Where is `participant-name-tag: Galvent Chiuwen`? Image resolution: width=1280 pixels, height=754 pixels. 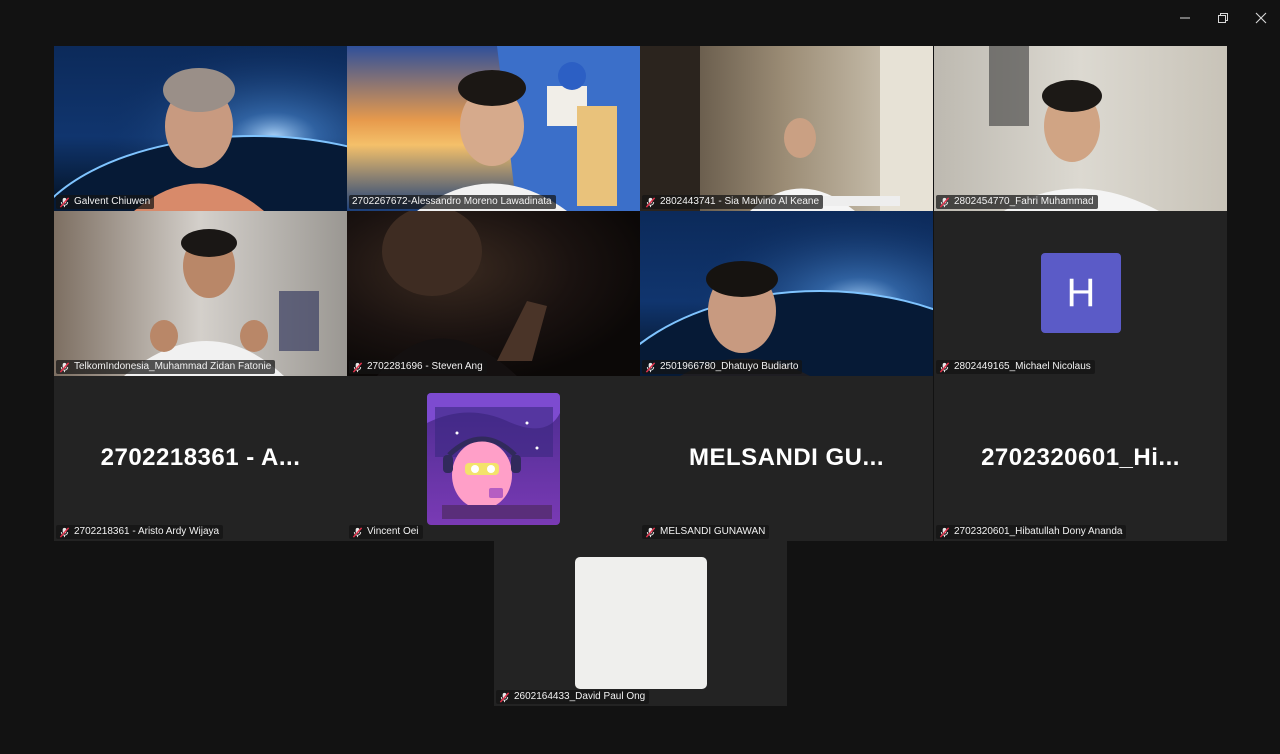 participant-name-tag: Galvent Chiuwen is located at coordinates (105, 202).